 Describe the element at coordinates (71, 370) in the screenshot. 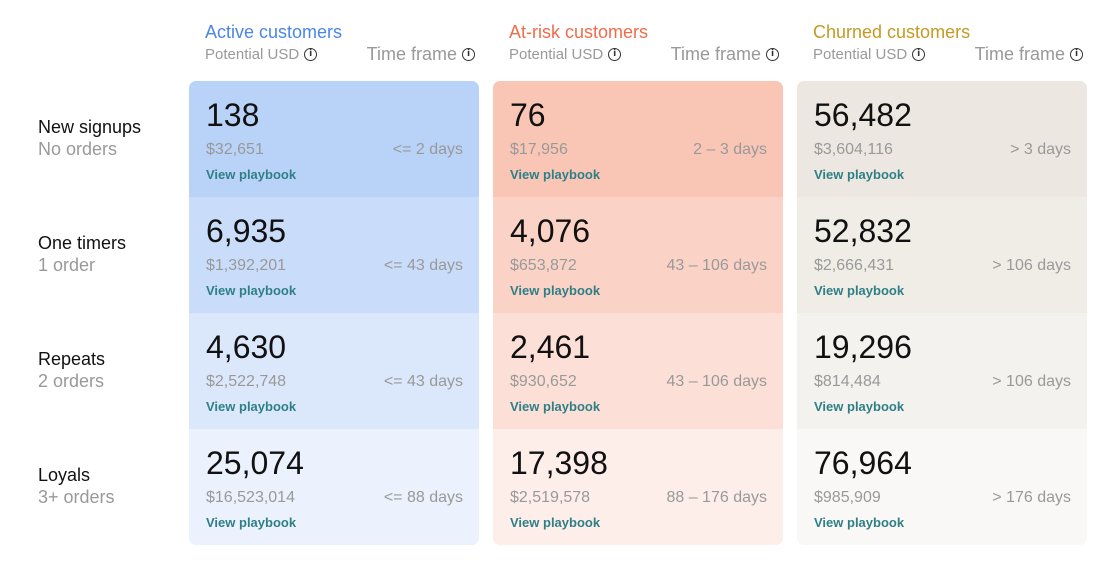

I see `row-label-repeats: Repeats 2 orders` at that location.